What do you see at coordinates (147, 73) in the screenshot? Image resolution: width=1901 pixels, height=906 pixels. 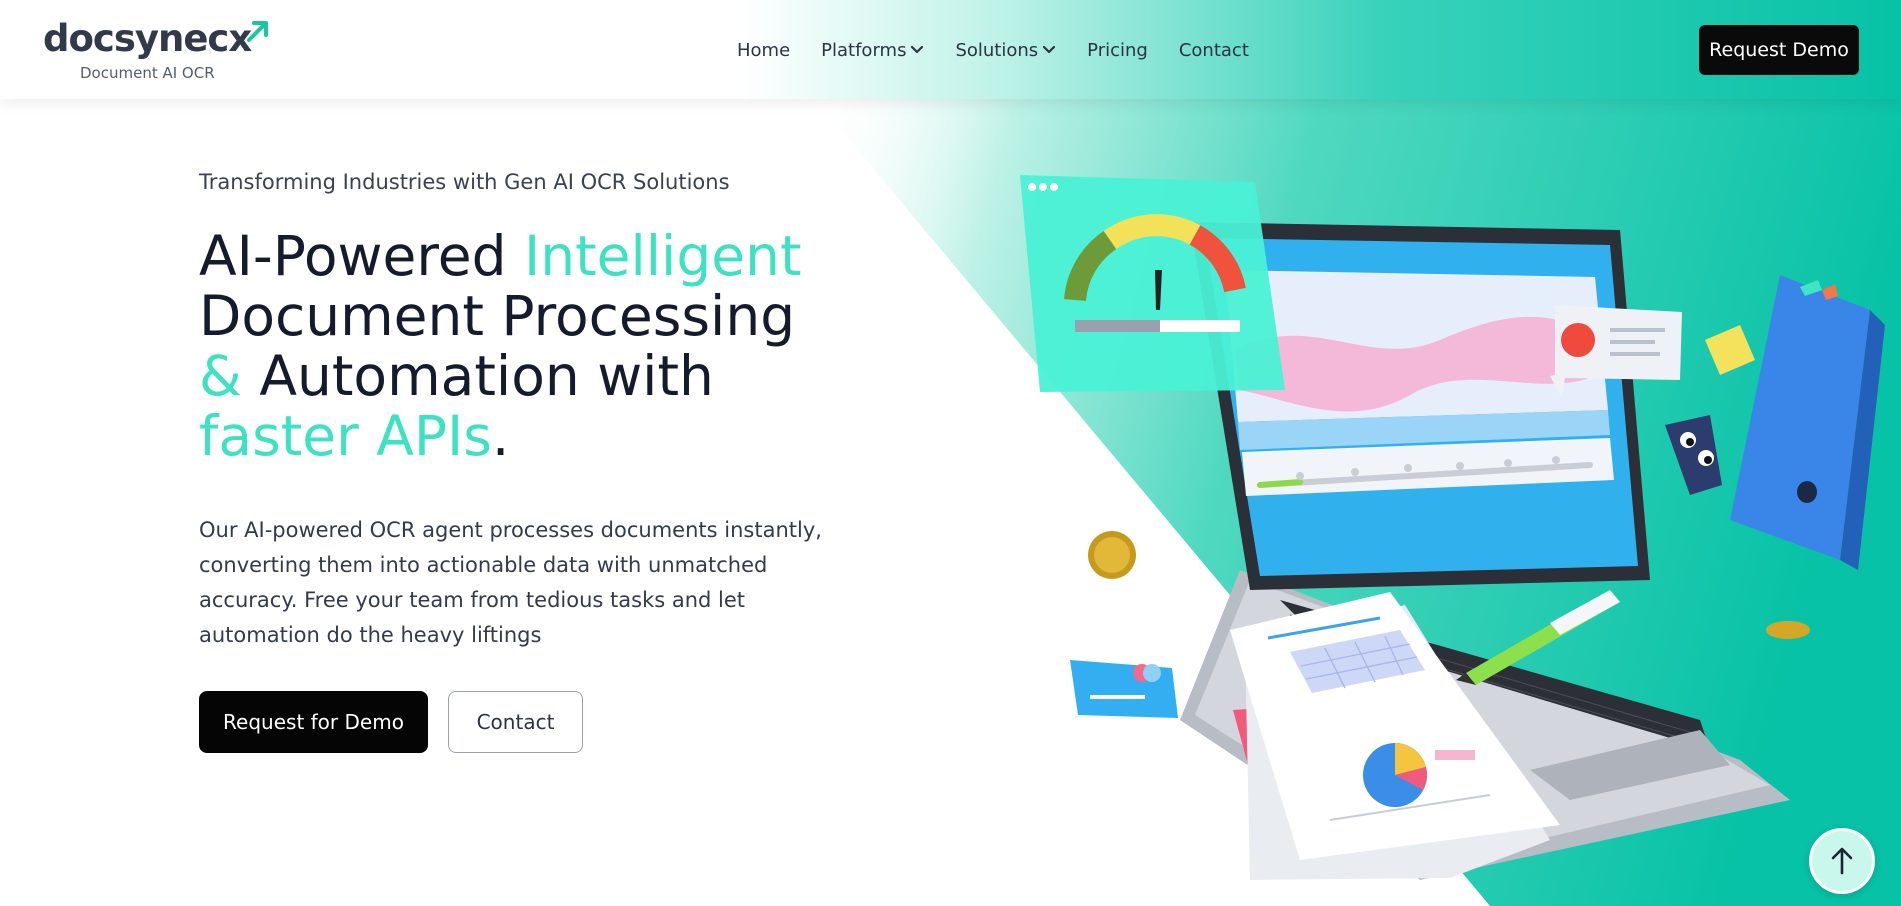 I see `brand-subtitle: Document AI OCR` at bounding box center [147, 73].